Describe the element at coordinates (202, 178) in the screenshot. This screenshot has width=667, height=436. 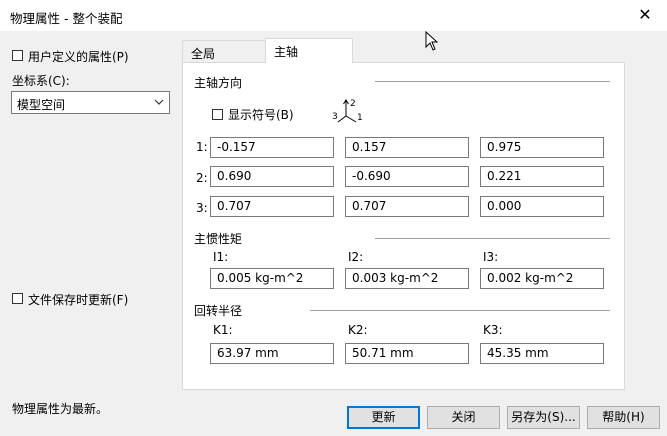
I see `row-label-2: 2:` at that location.